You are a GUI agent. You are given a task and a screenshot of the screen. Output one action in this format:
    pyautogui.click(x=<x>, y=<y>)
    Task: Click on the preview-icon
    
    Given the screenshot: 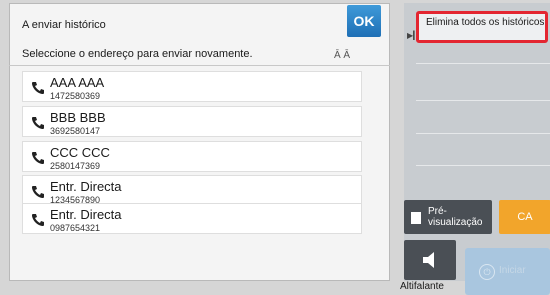 What is the action you would take?
    pyautogui.click(x=416, y=218)
    